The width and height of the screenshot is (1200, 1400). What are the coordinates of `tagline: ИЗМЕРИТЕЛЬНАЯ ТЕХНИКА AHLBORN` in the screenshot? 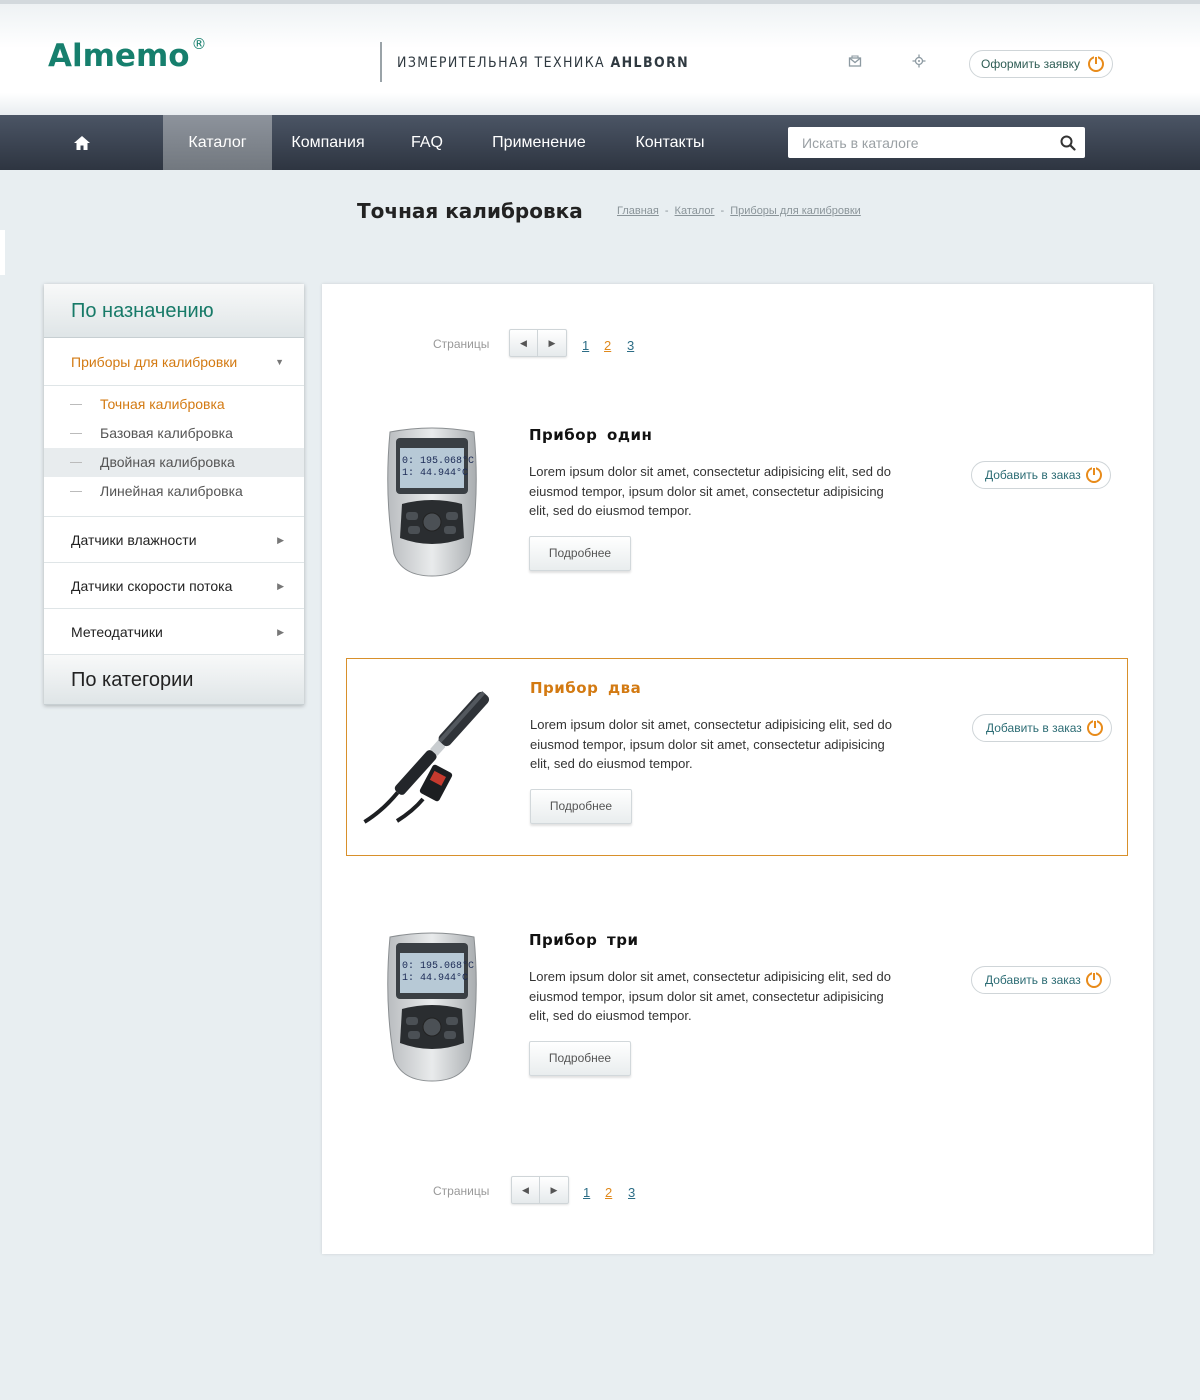 It's located at (543, 63).